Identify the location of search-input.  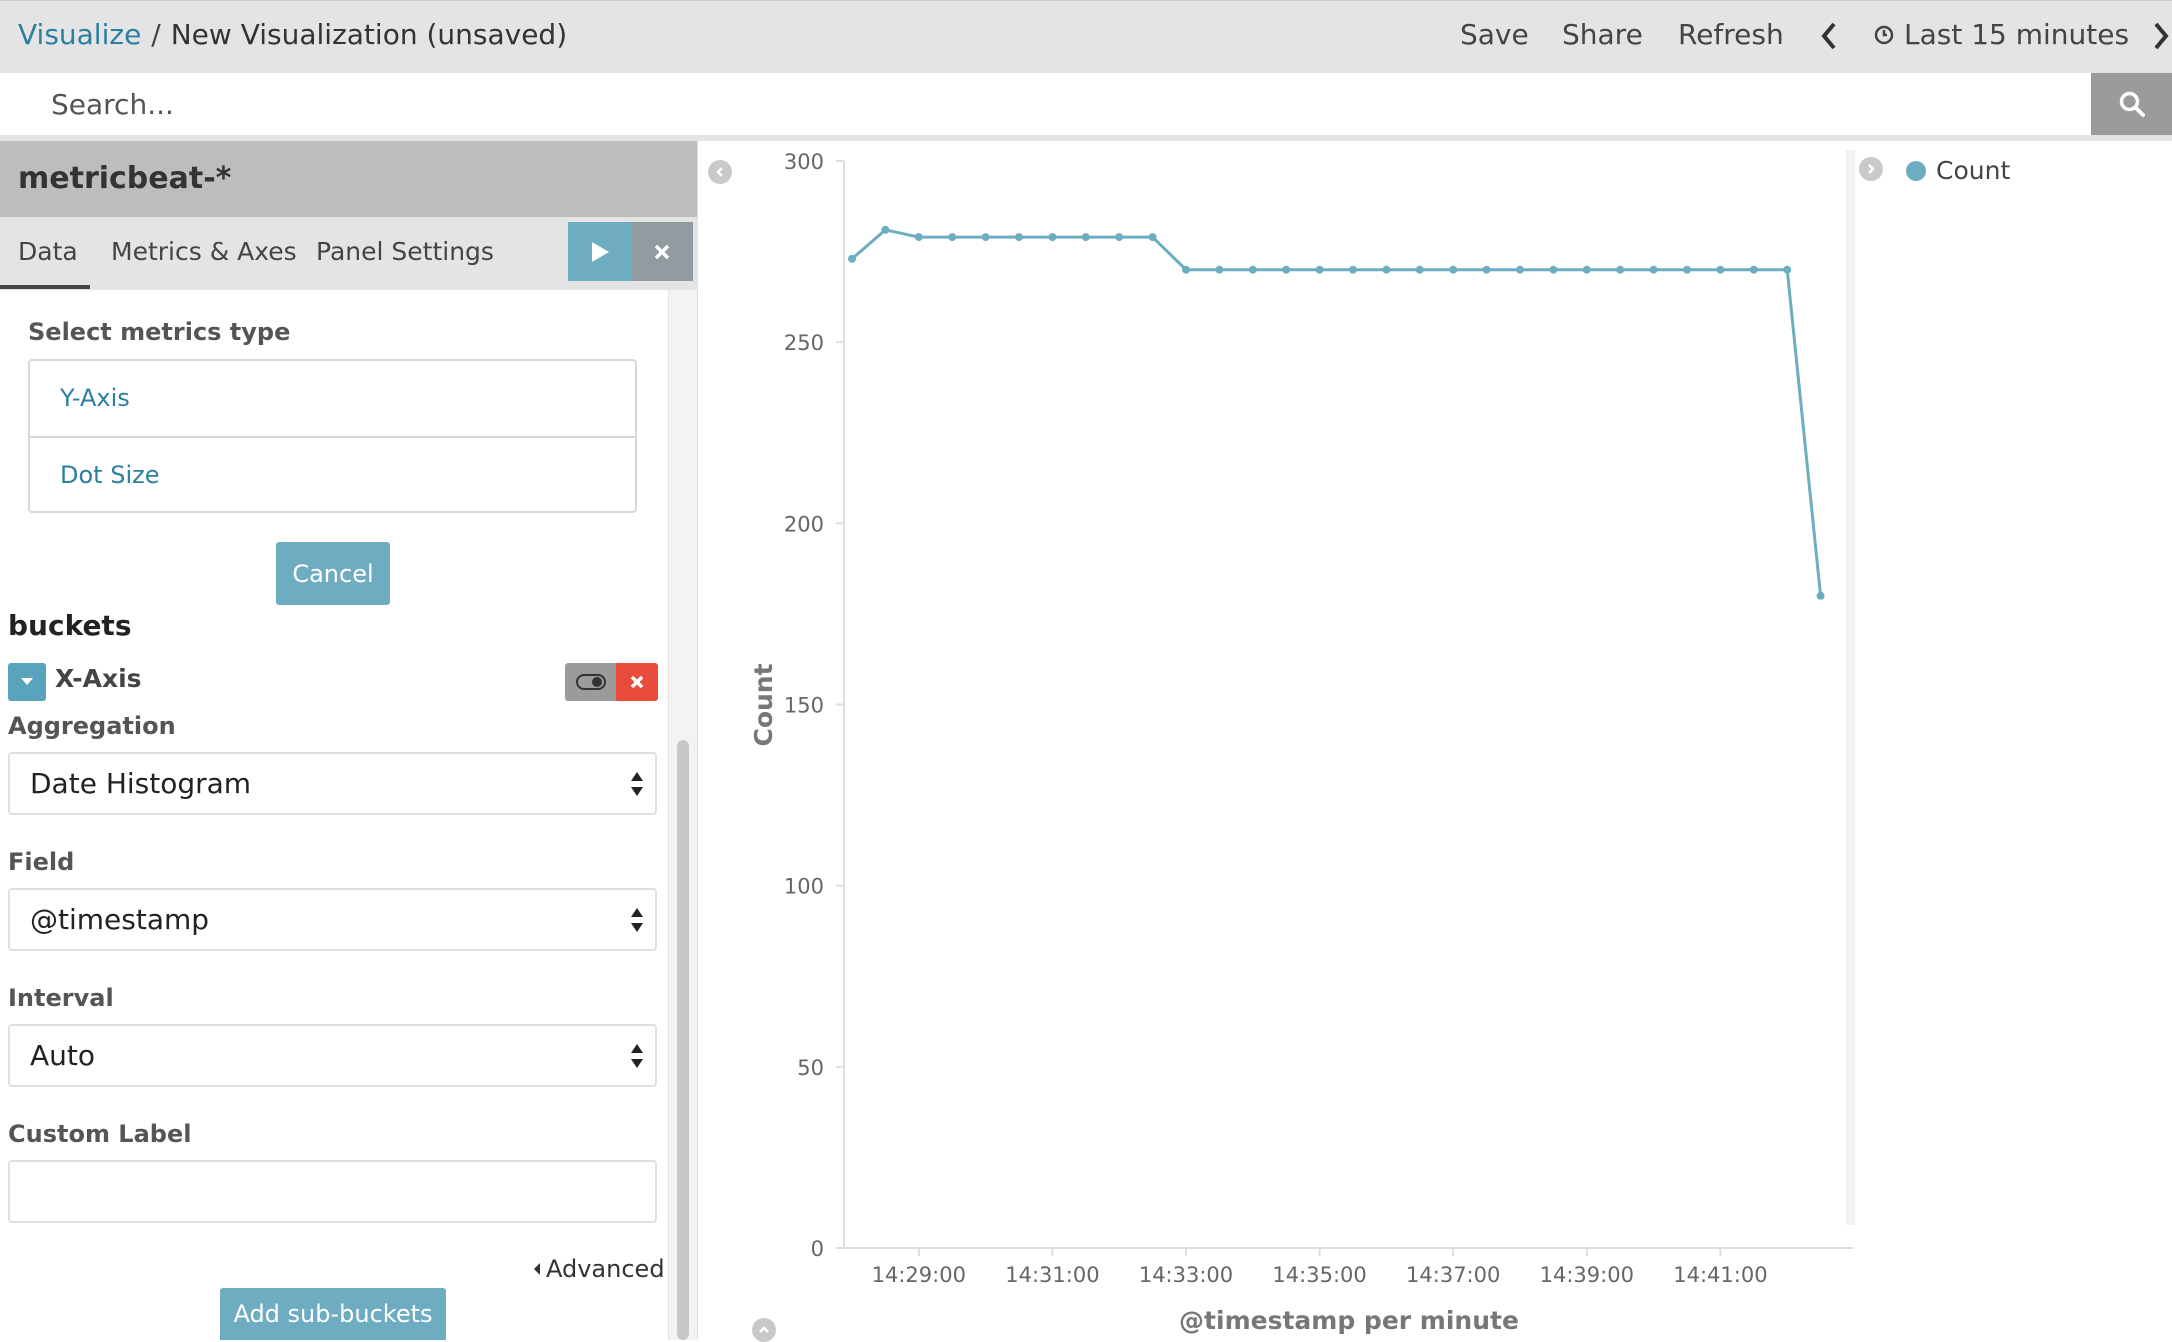
(1054, 104).